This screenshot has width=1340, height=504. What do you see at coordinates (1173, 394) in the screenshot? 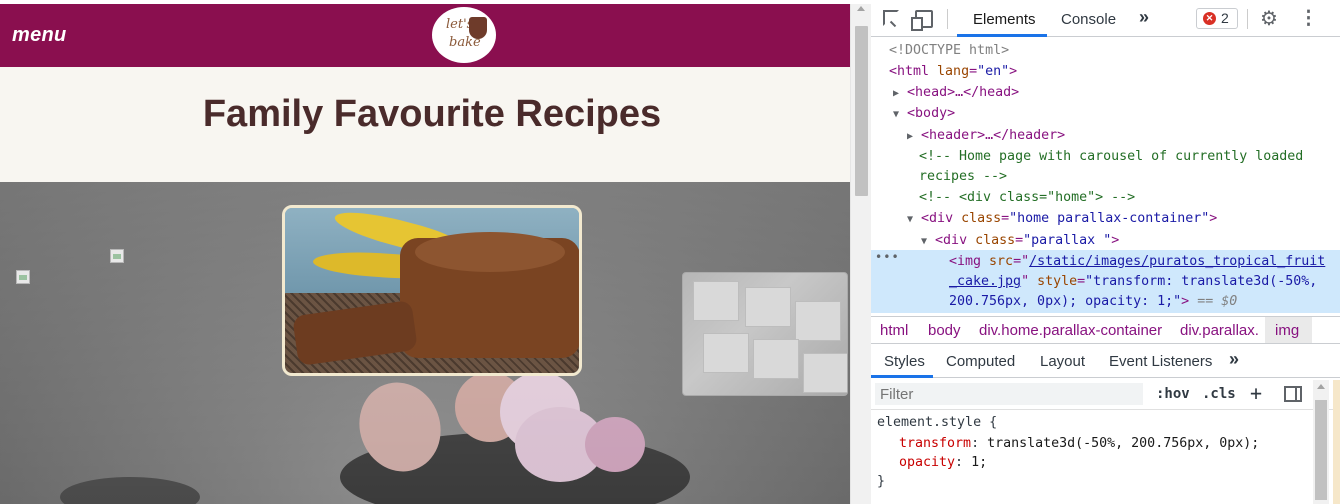
I see `hov-button: :hov` at bounding box center [1173, 394].